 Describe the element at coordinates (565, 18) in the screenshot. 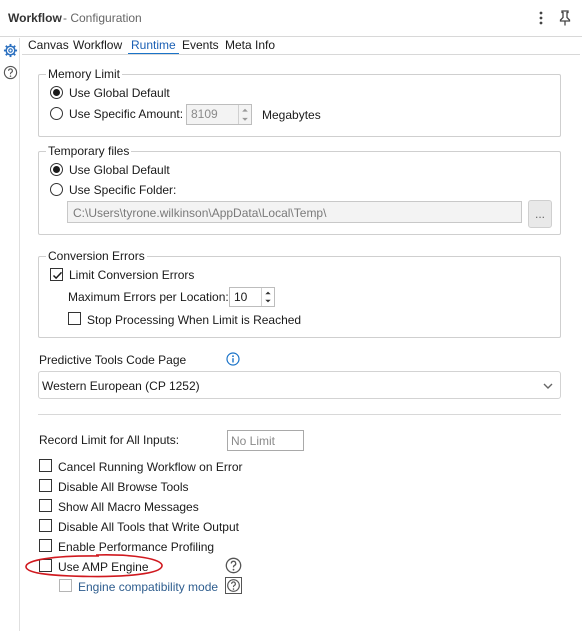

I see `pin-icon` at that location.